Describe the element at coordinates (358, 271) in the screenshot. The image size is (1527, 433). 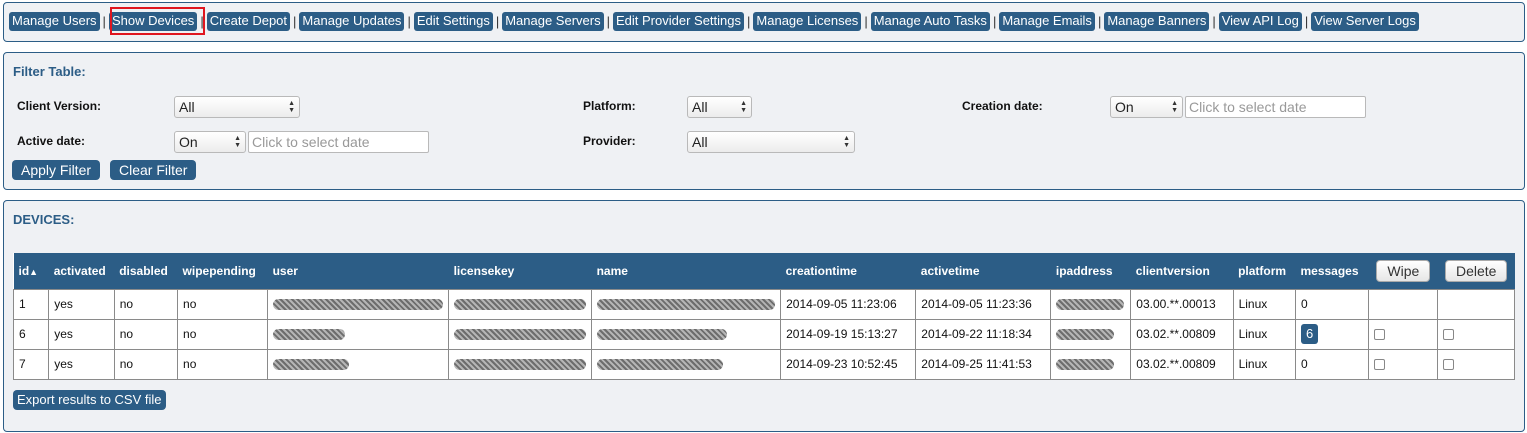
I see `column-header-user: user` at that location.